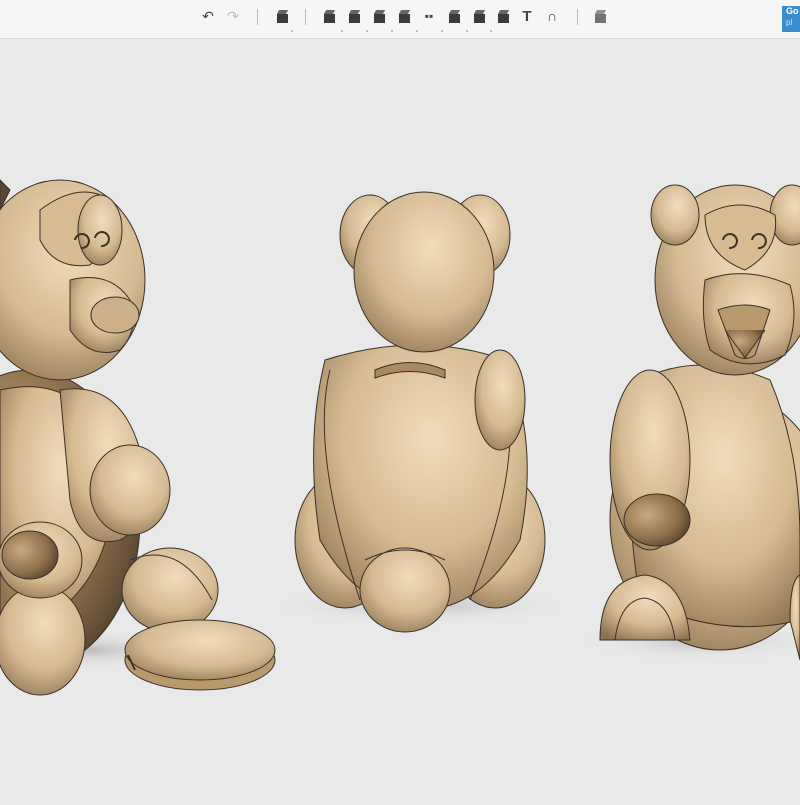 The height and width of the screenshot is (805, 800). What do you see at coordinates (699, 422) in the screenshot?
I see `teddy-bear-front-right` at bounding box center [699, 422].